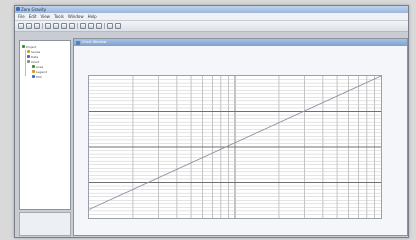  Describe the element at coordinates (33, 16) in the screenshot. I see `menu-item-edit: Edit` at that location.